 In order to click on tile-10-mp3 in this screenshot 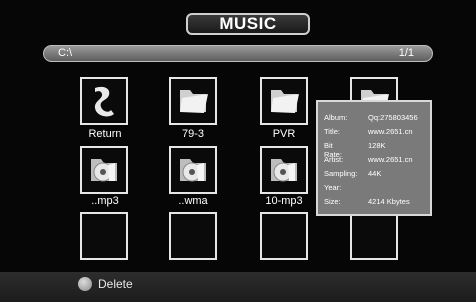, I will do `click(284, 170)`.